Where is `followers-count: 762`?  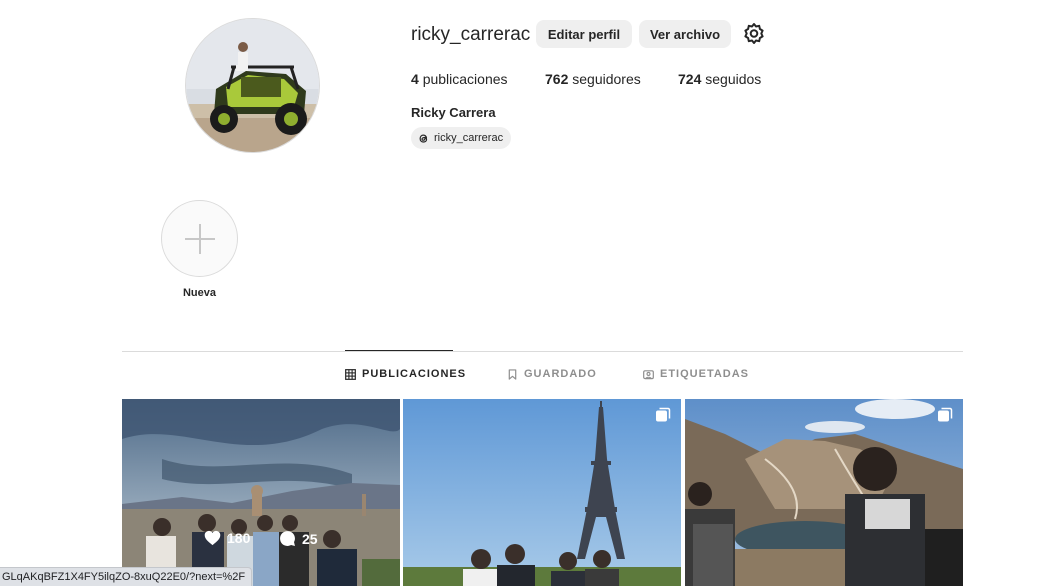 followers-count: 762 is located at coordinates (557, 79).